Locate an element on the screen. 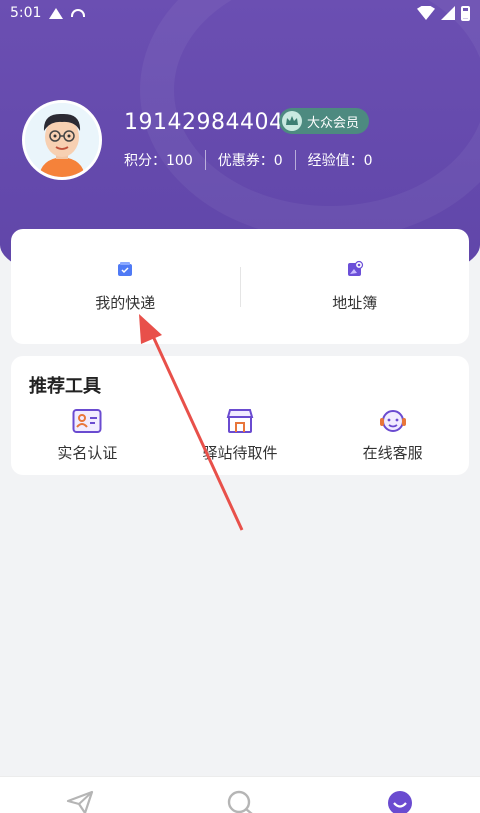 The image size is (480, 813). my-packages-label: 我的快递 is located at coordinates (125, 303).